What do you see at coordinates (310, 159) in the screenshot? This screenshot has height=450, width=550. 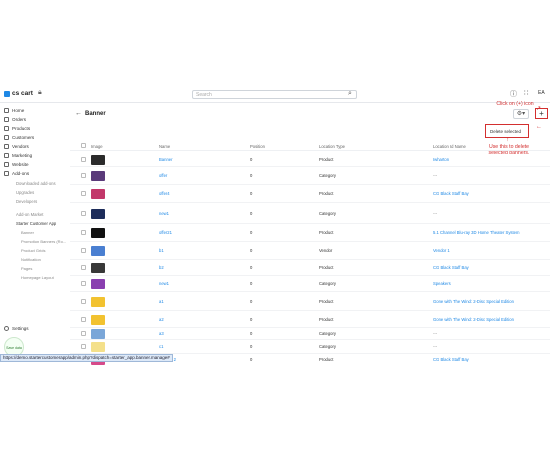 I see `table-row: Banner 0 Product Iwharton` at bounding box center [310, 159].